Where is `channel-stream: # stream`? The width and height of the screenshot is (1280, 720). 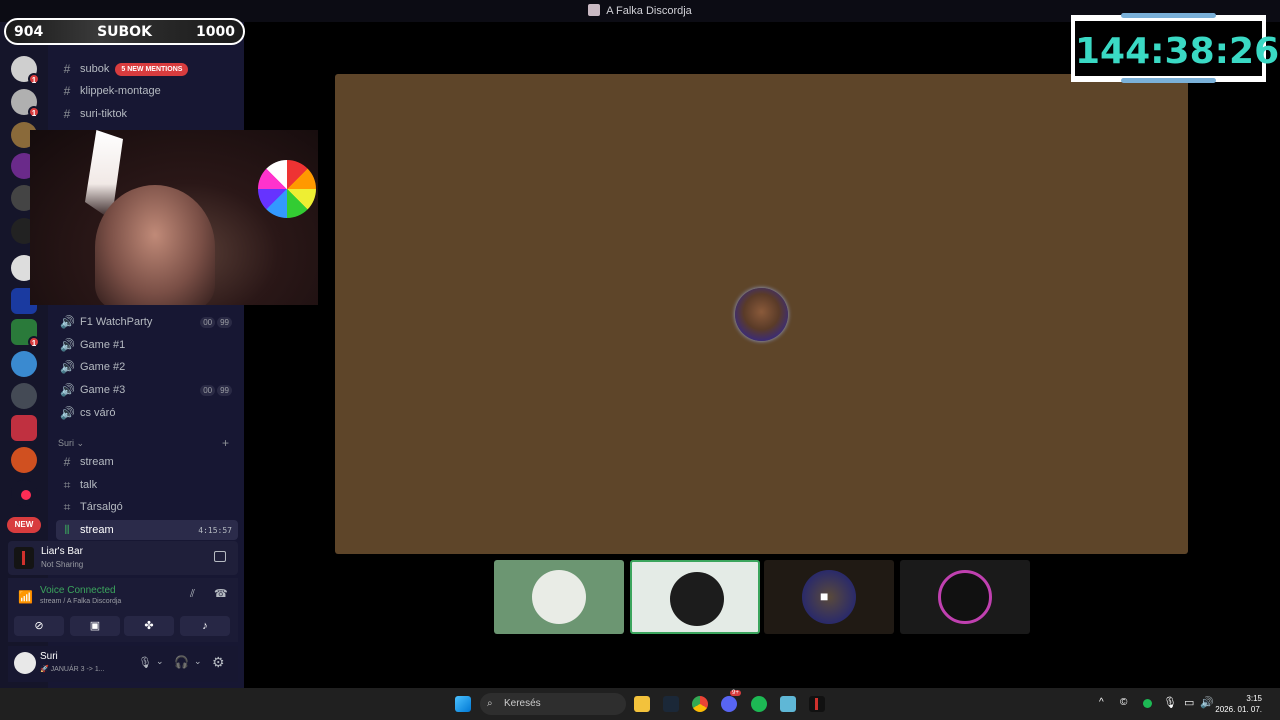 channel-stream: # stream is located at coordinates (147, 462).